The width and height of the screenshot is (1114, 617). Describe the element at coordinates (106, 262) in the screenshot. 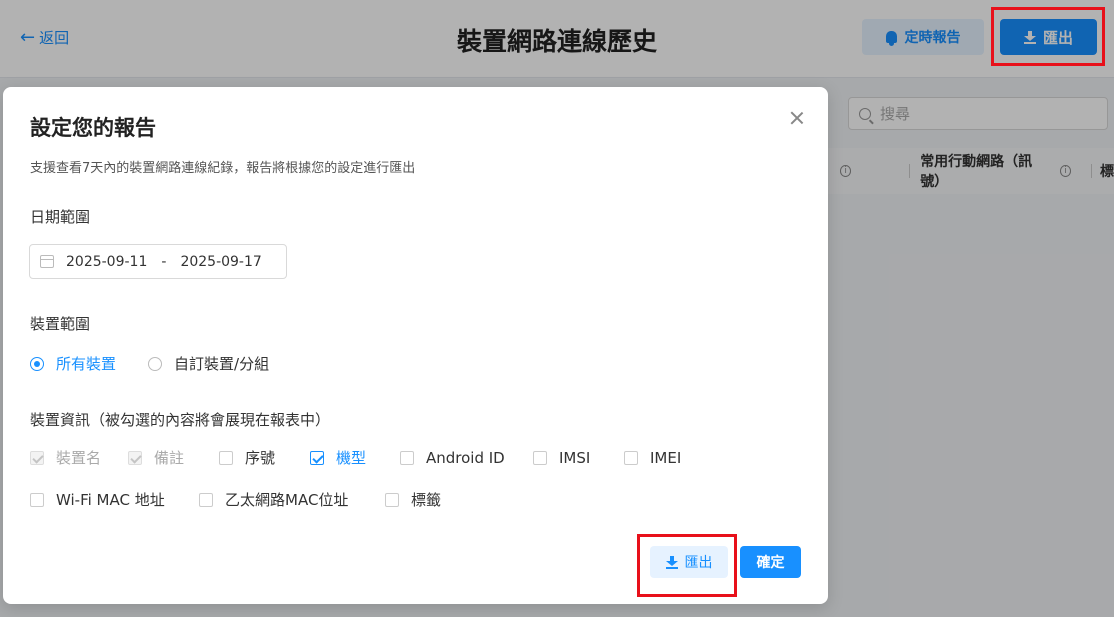

I see `date-start: 2025-09-11` at that location.